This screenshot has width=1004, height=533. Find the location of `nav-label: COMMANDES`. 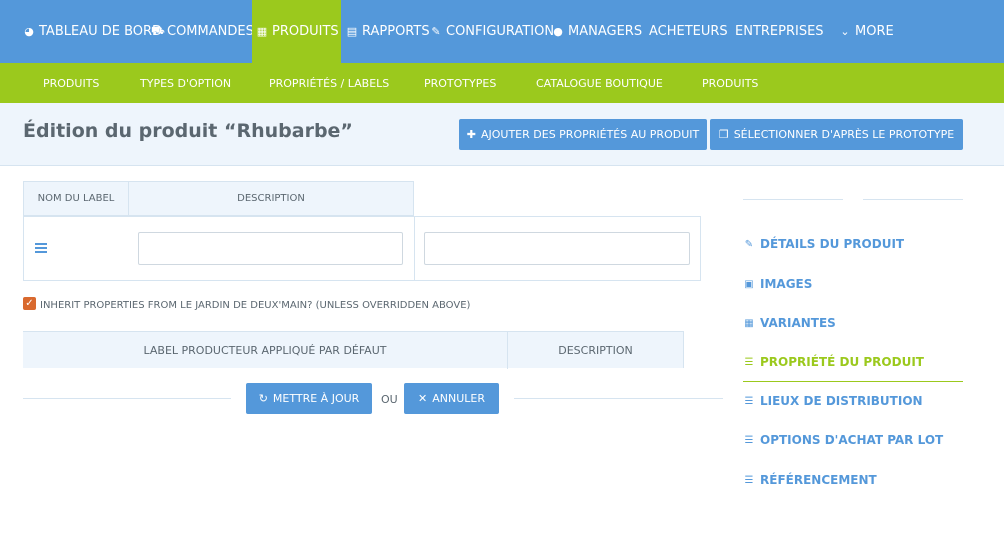

nav-label: COMMANDES is located at coordinates (210, 31).